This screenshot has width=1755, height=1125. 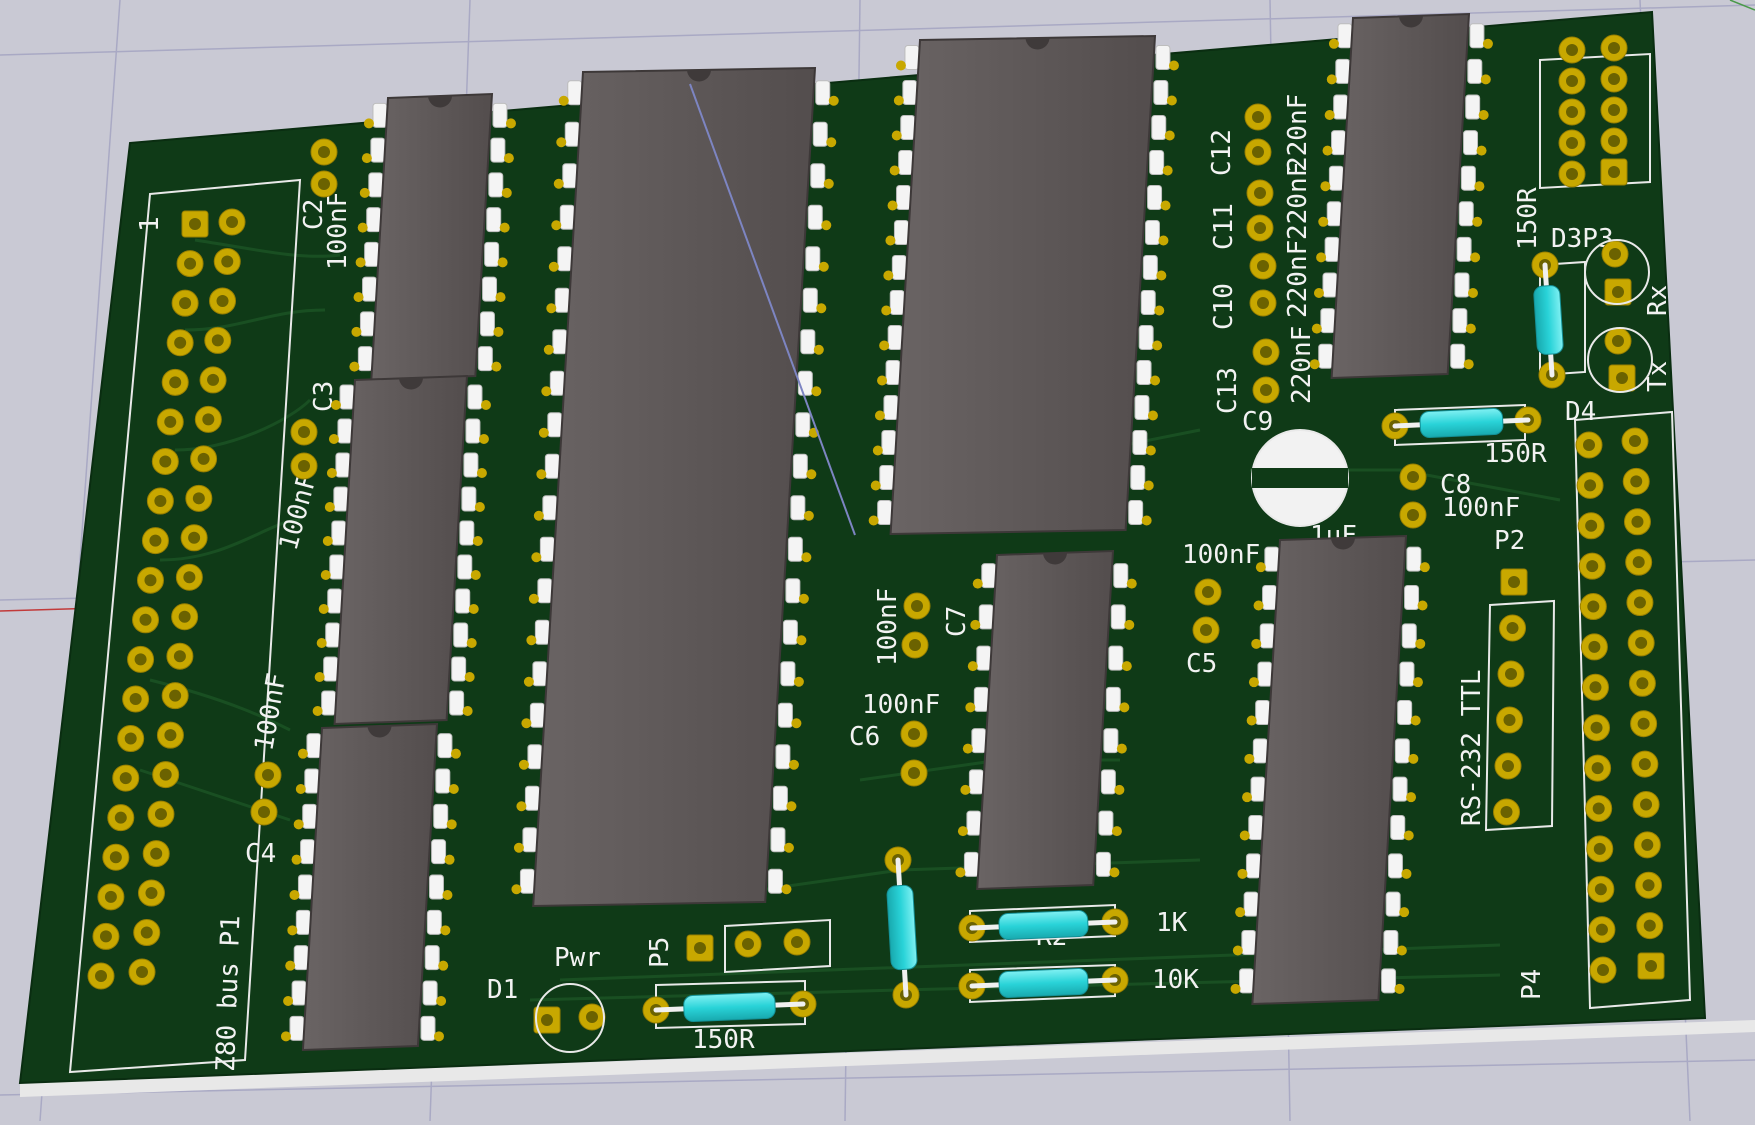 I want to click on cap-pad, so click(x=1413, y=477).